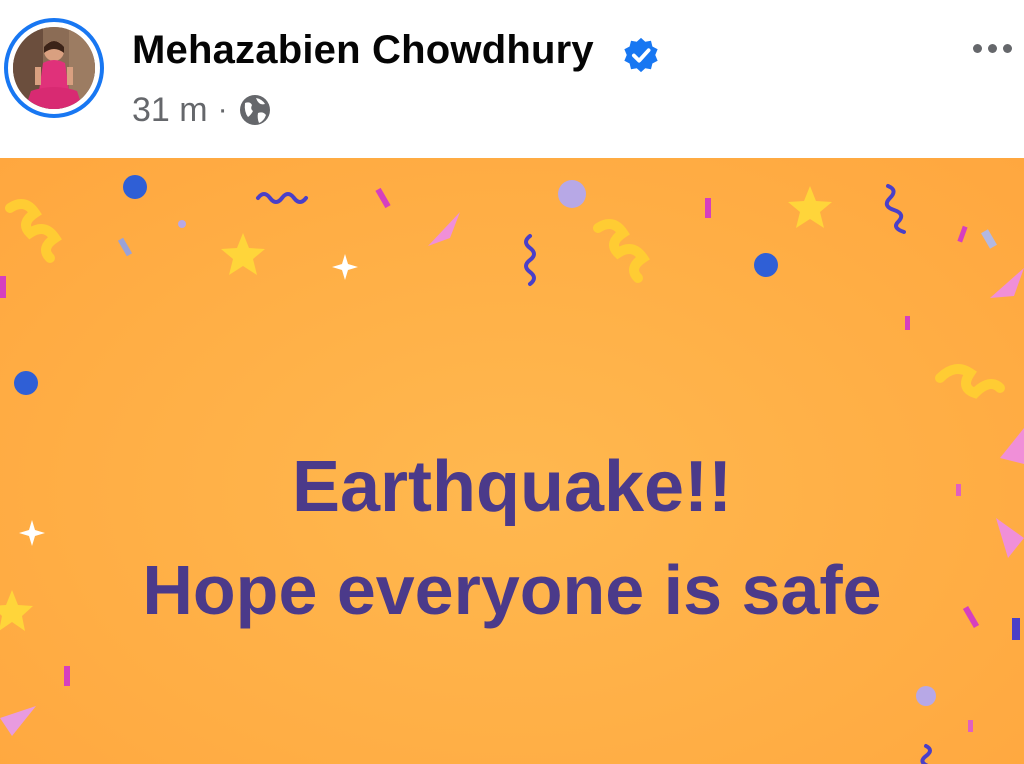 The height and width of the screenshot is (764, 1024). I want to click on banner-heading: Earthquake!!, so click(512, 487).